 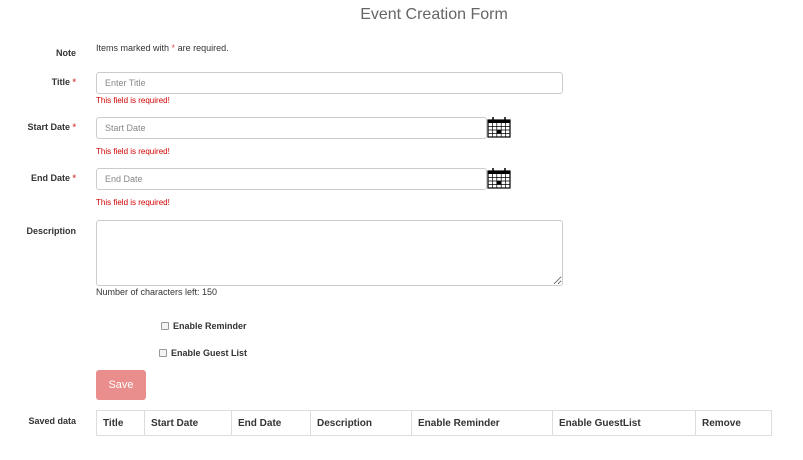 I want to click on column-header-remove: Remove, so click(x=733, y=423).